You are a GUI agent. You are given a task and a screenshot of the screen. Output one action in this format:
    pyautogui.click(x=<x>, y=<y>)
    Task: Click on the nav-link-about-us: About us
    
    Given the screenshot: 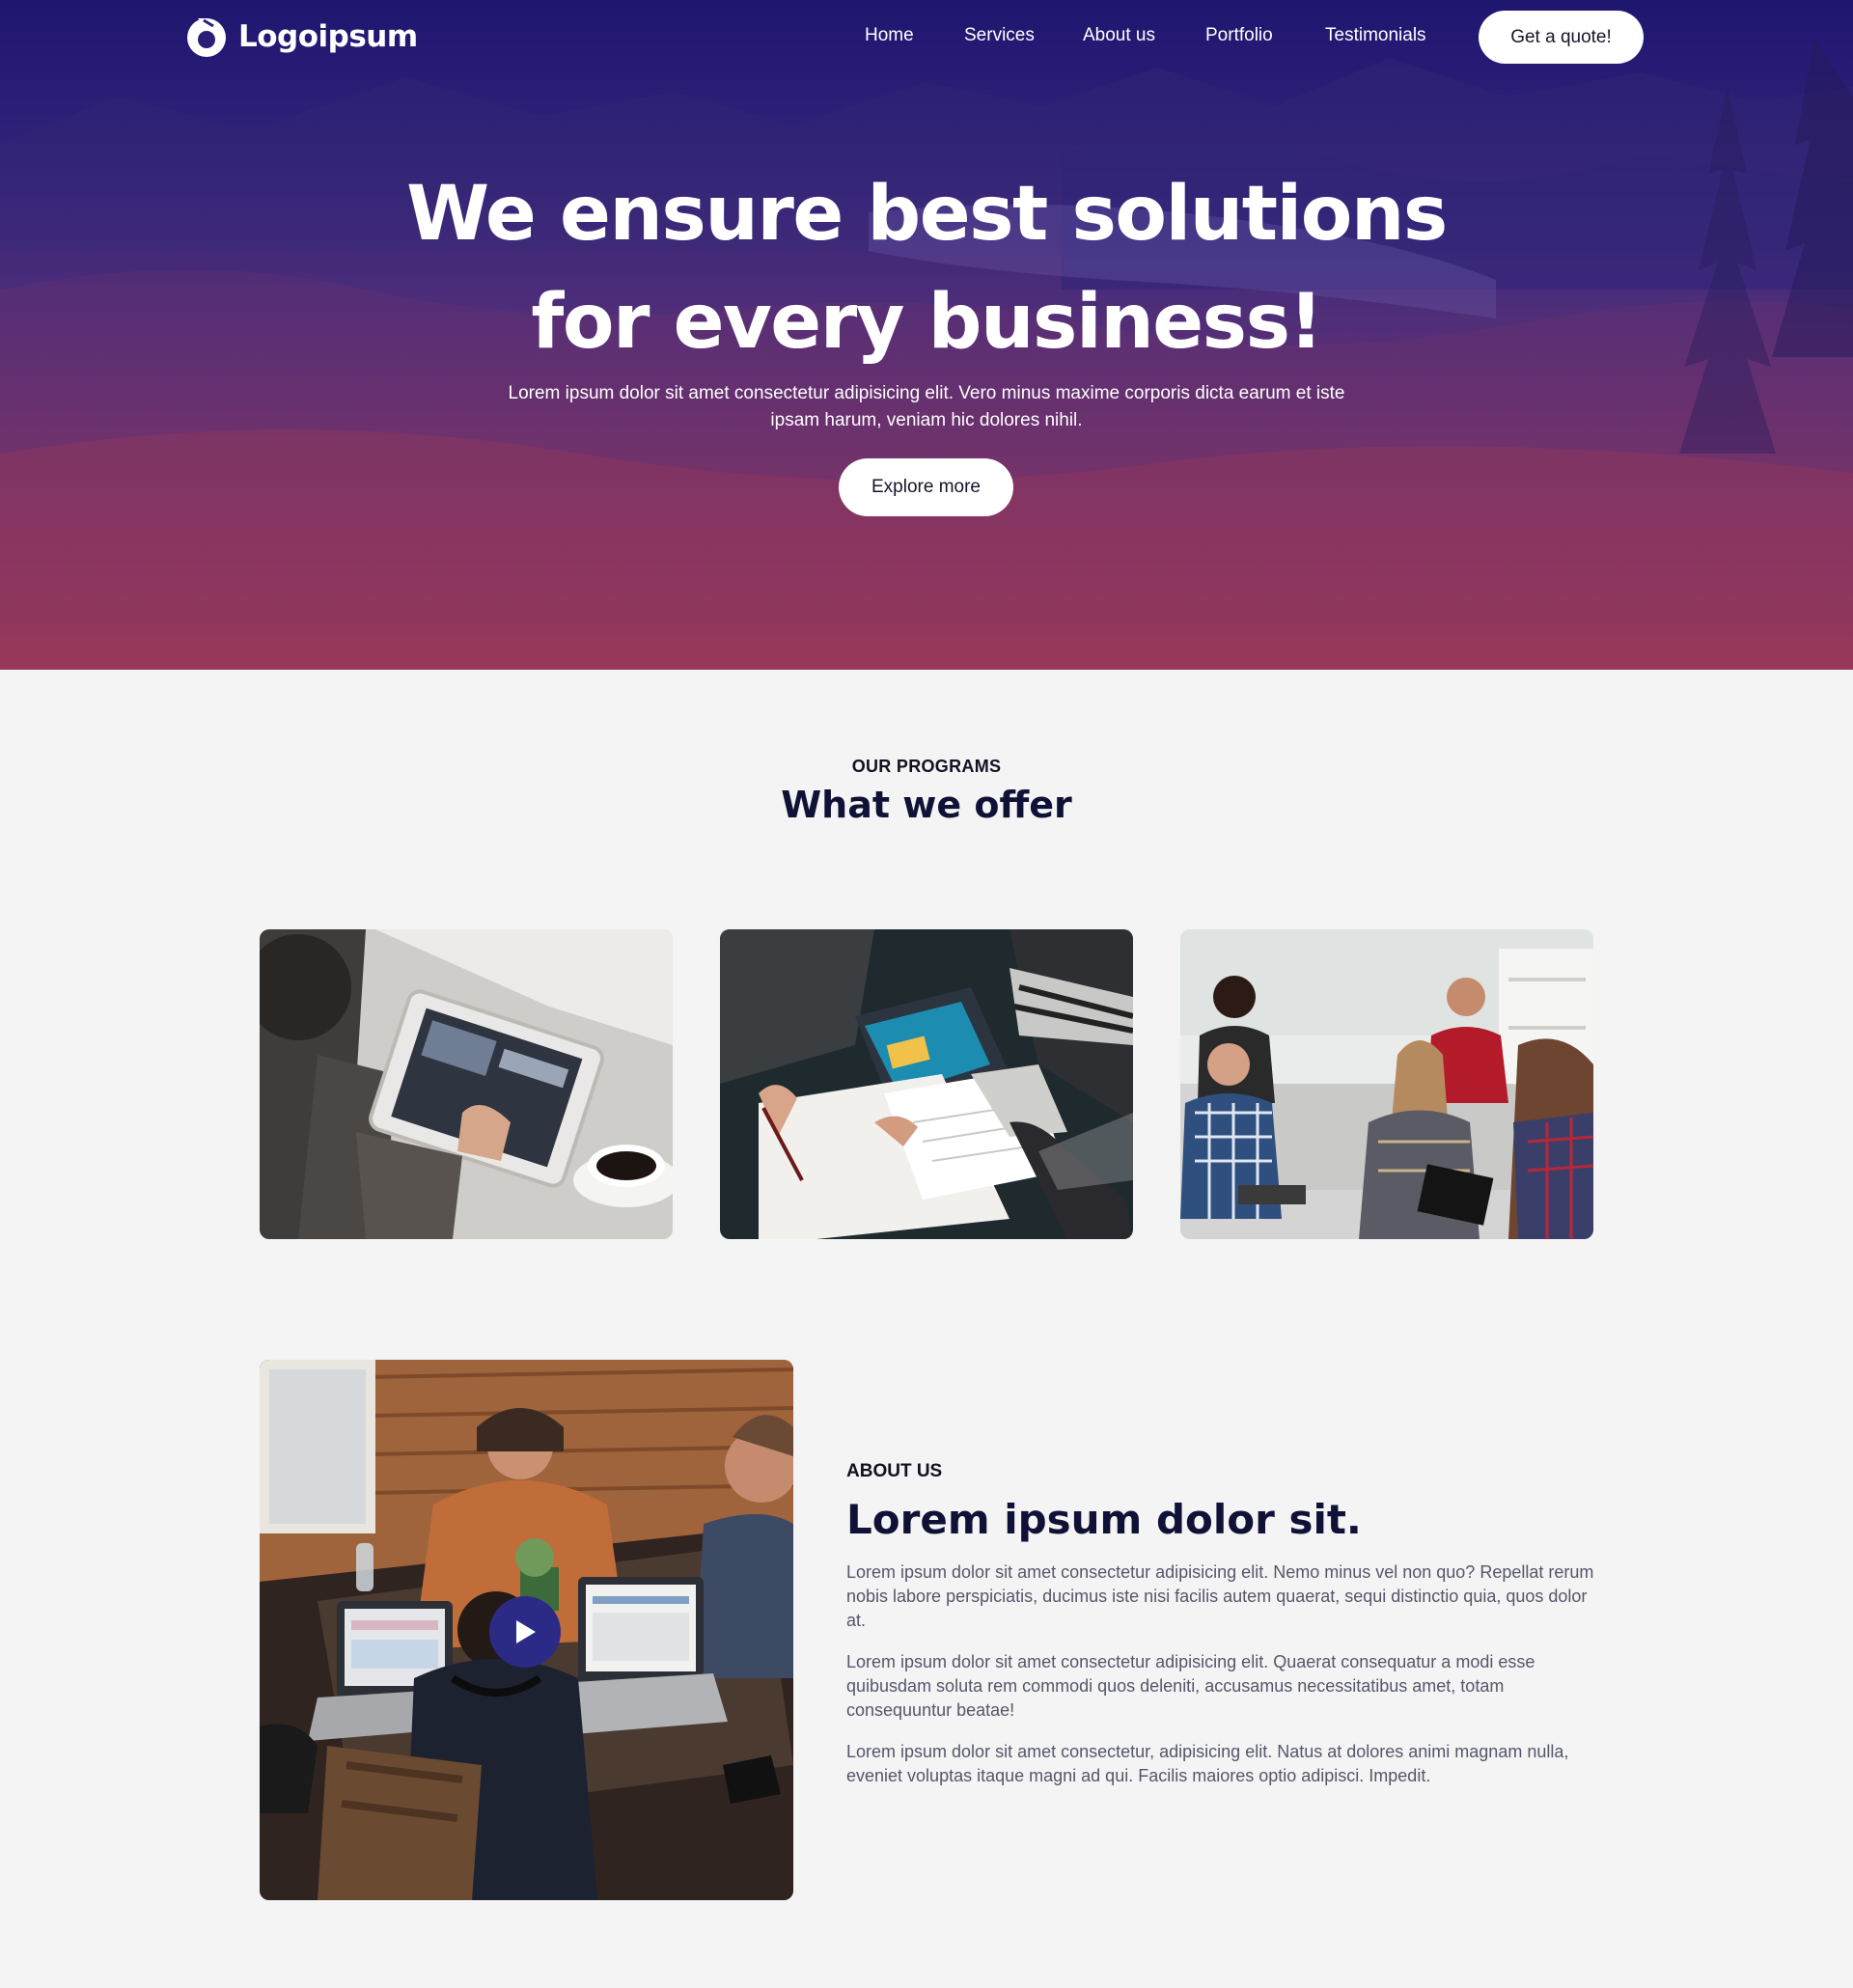 What is the action you would take?
    pyautogui.click(x=1119, y=35)
    